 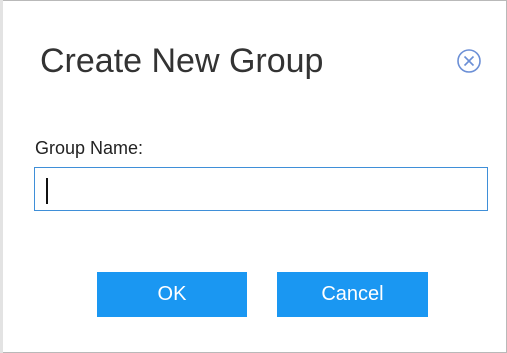 I want to click on close-circle-icon, so click(x=469, y=61).